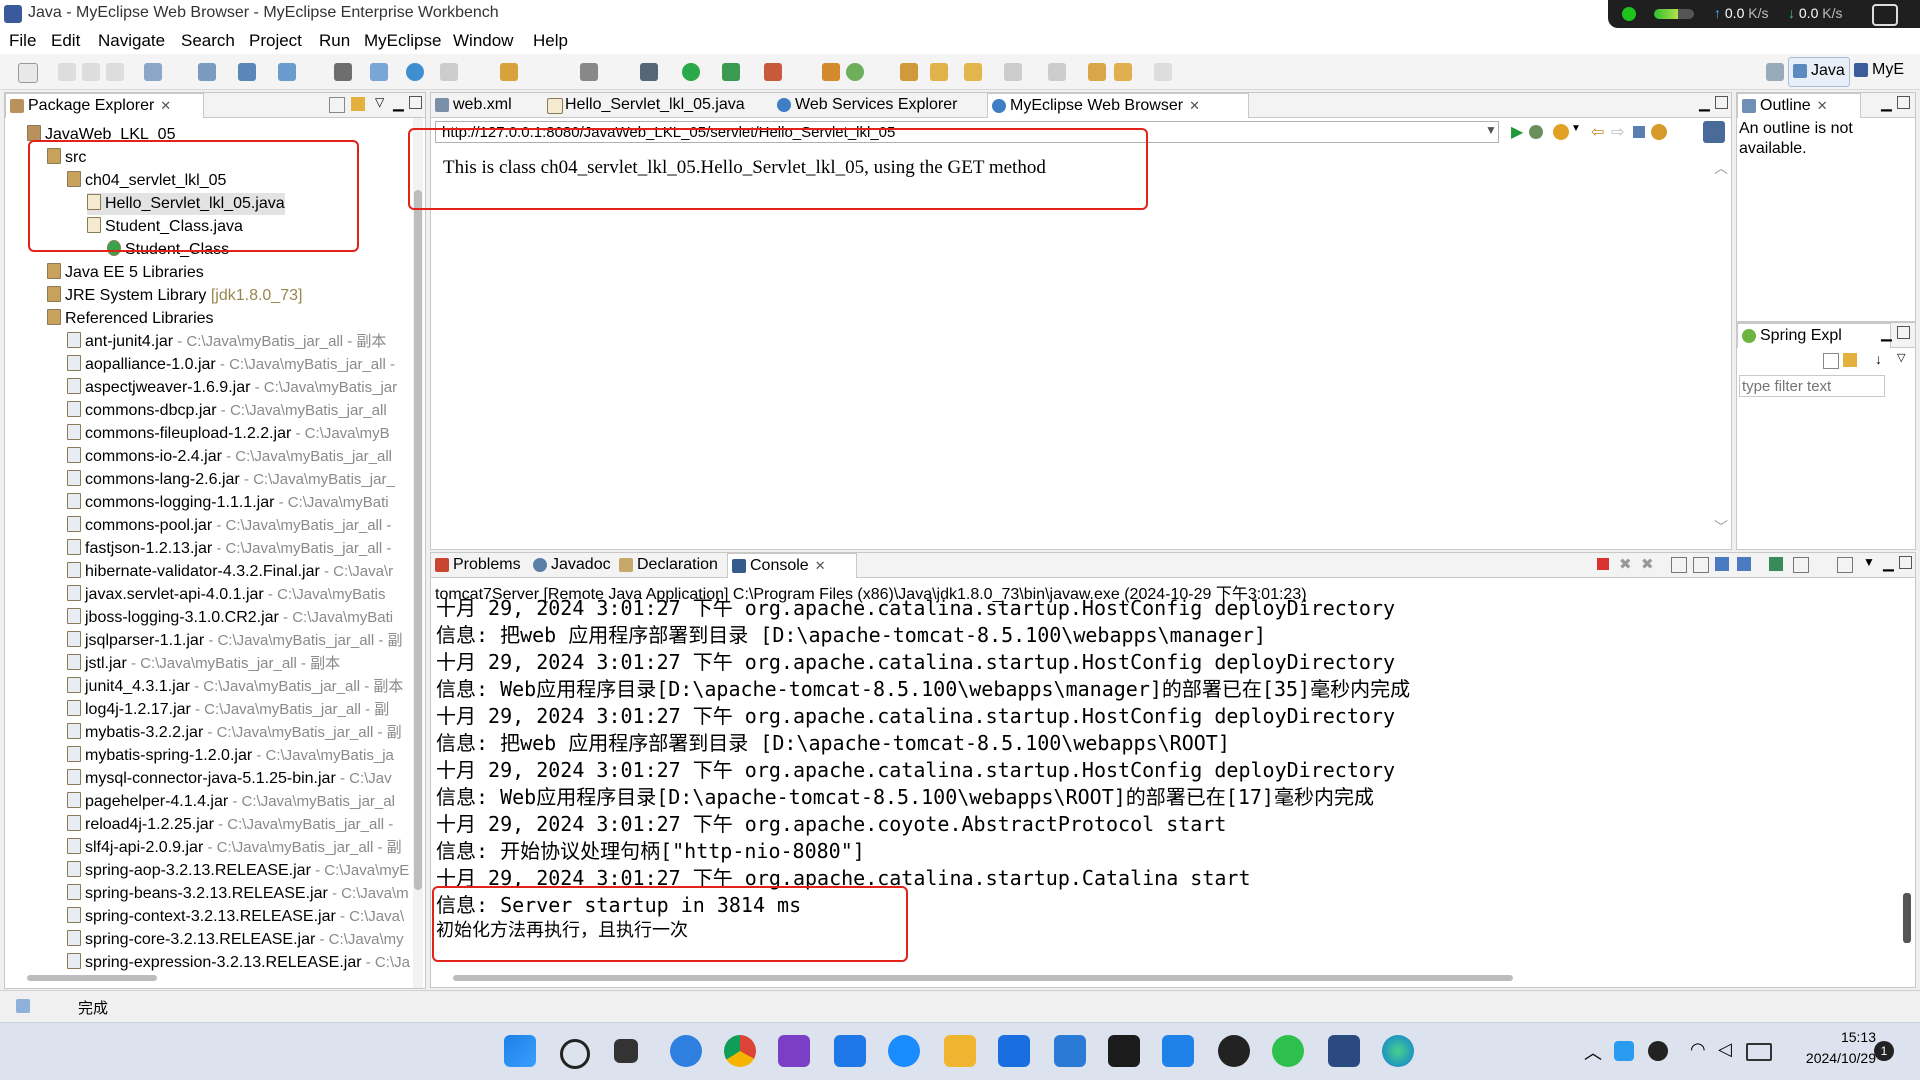  What do you see at coordinates (1725, 1049) in the screenshot?
I see `volume-icon: ◁` at bounding box center [1725, 1049].